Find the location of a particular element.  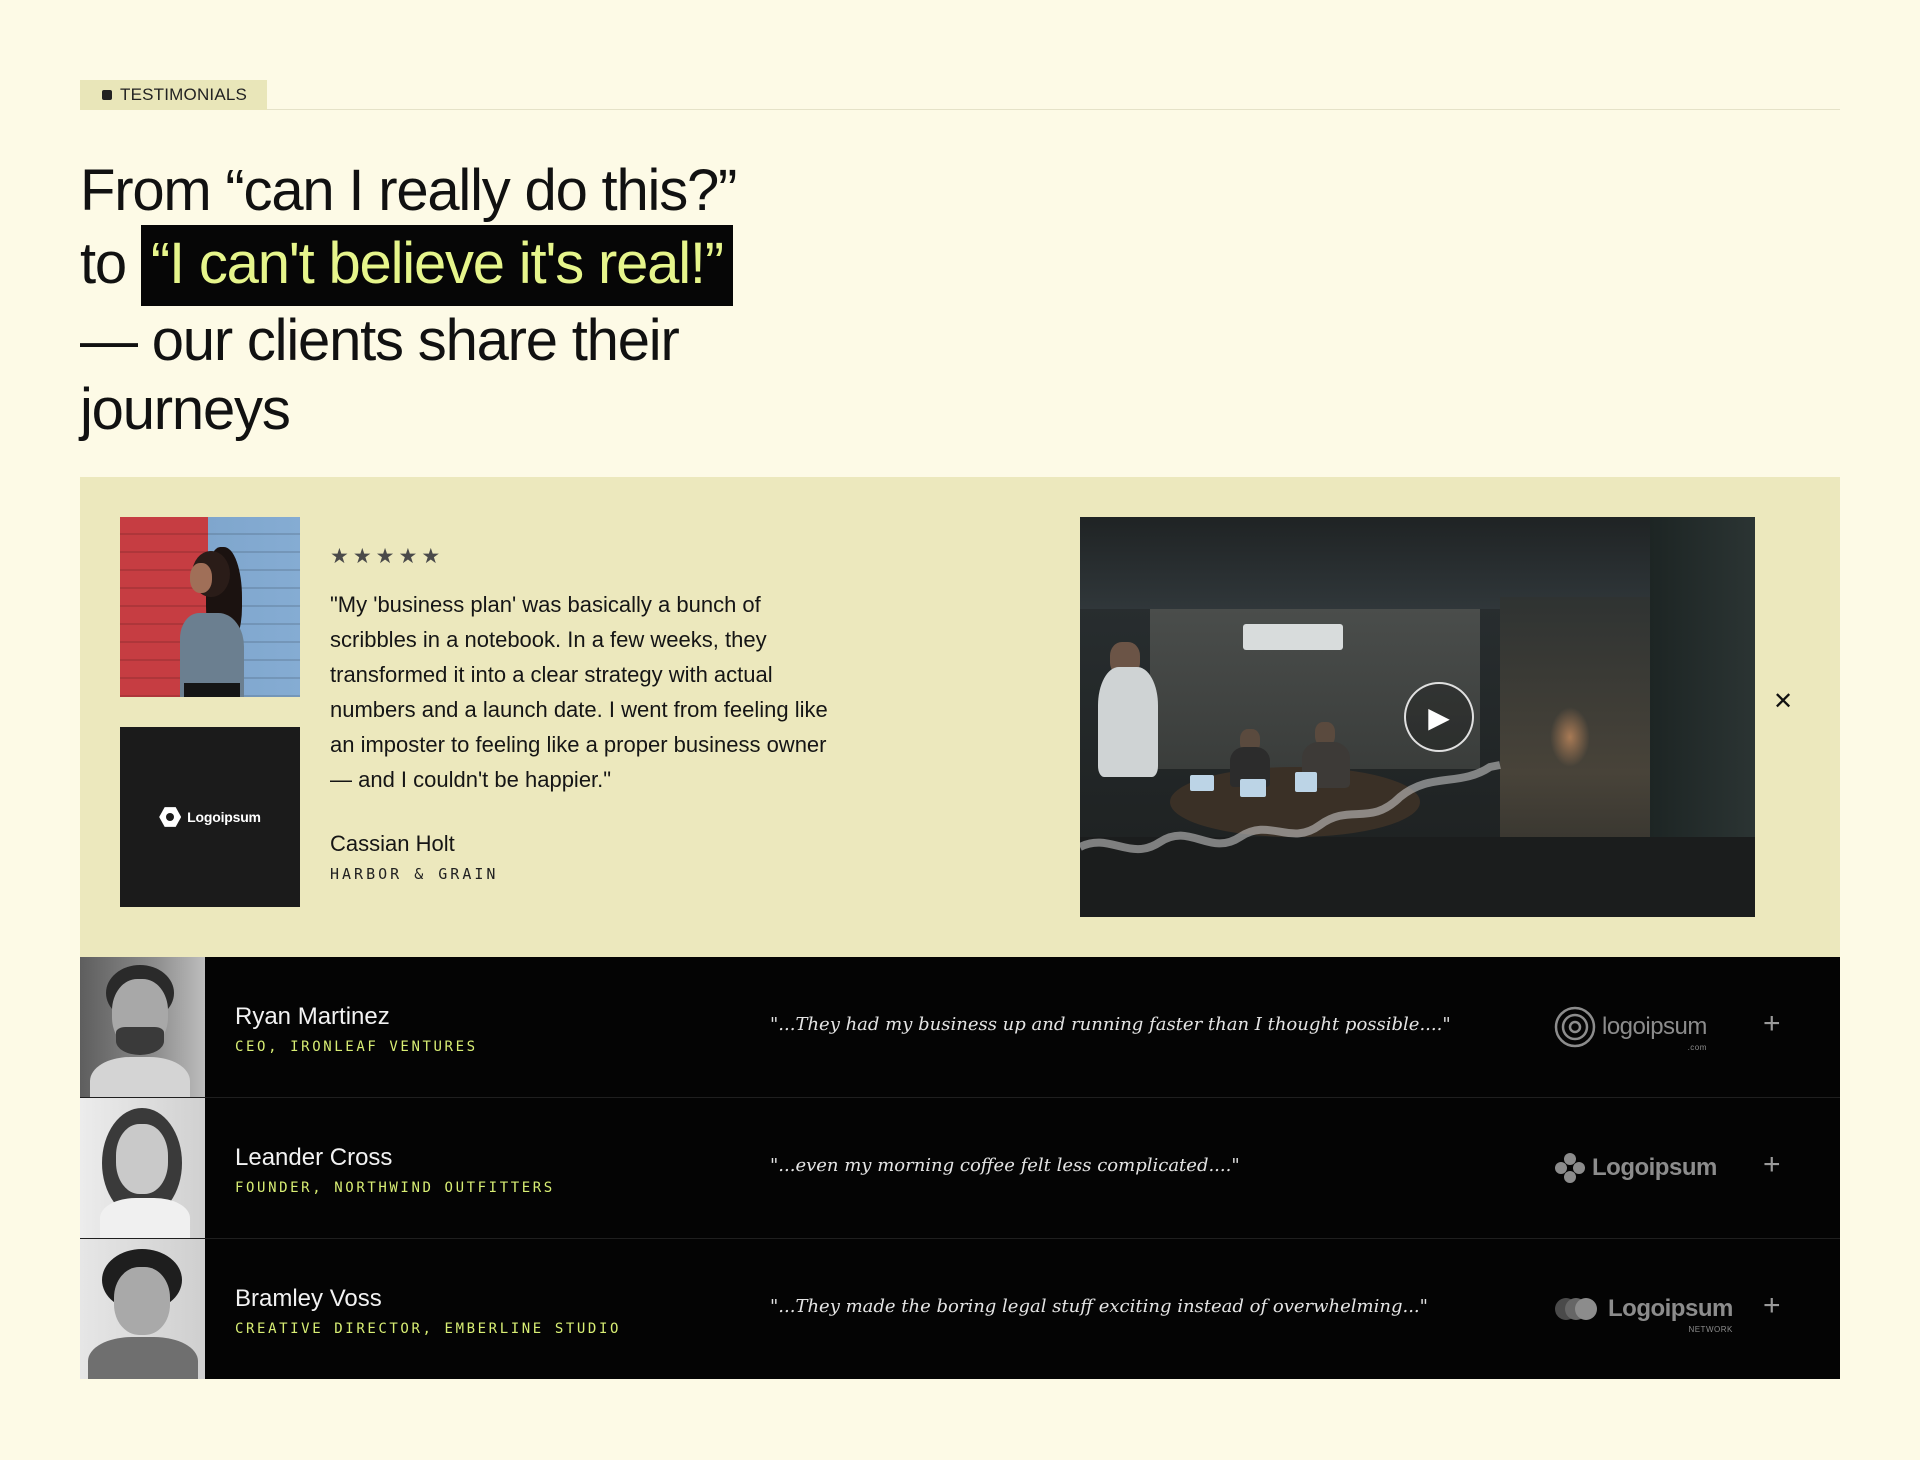

client-company-logo: Logoipsum NETWORK is located at coordinates (1643, 1309).